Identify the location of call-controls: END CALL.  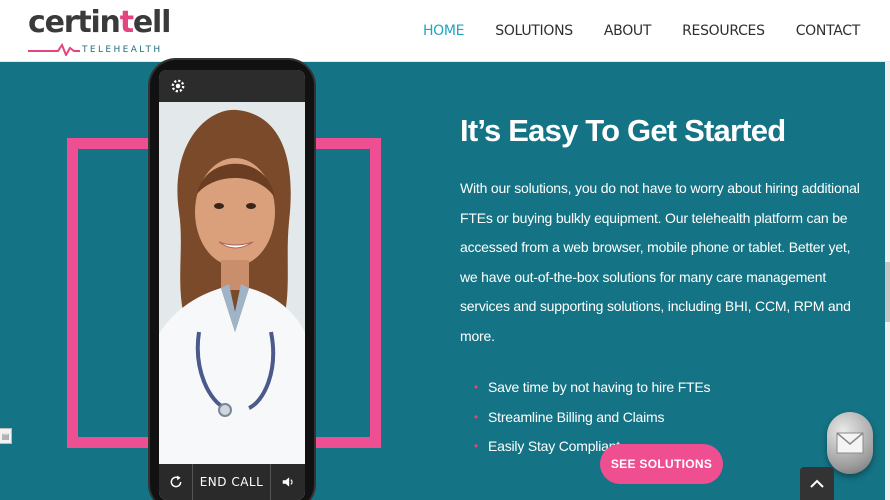
(232, 482).